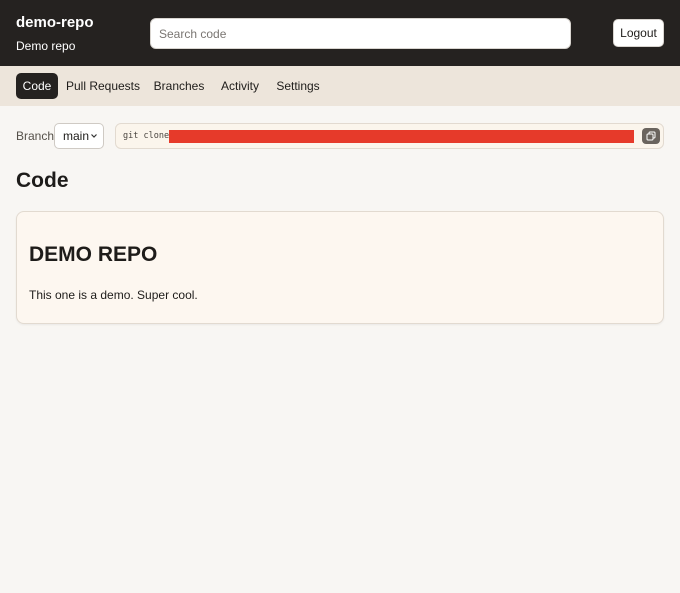 The height and width of the screenshot is (593, 680). I want to click on clone-label: git clone, so click(146, 136).